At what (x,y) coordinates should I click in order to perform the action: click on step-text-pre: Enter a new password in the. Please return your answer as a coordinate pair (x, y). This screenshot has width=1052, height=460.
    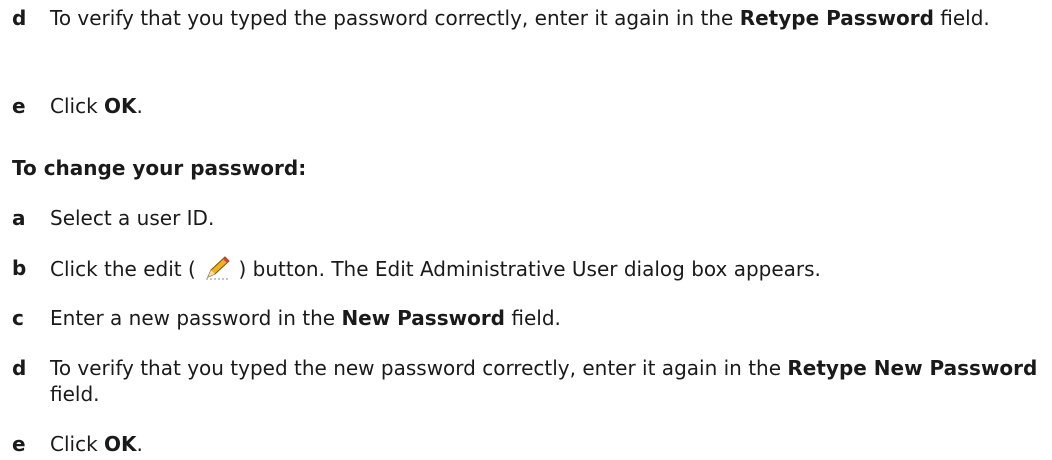
    Looking at the image, I should click on (196, 318).